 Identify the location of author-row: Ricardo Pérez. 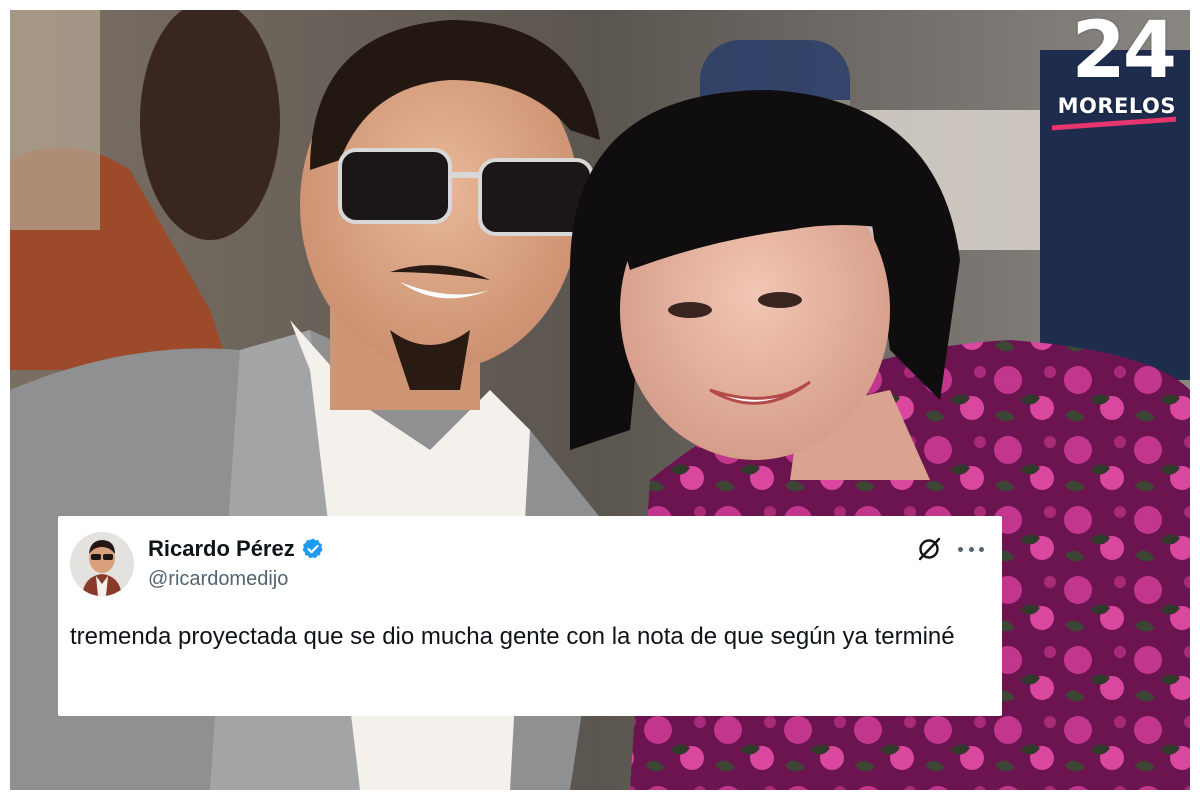
(236, 549).